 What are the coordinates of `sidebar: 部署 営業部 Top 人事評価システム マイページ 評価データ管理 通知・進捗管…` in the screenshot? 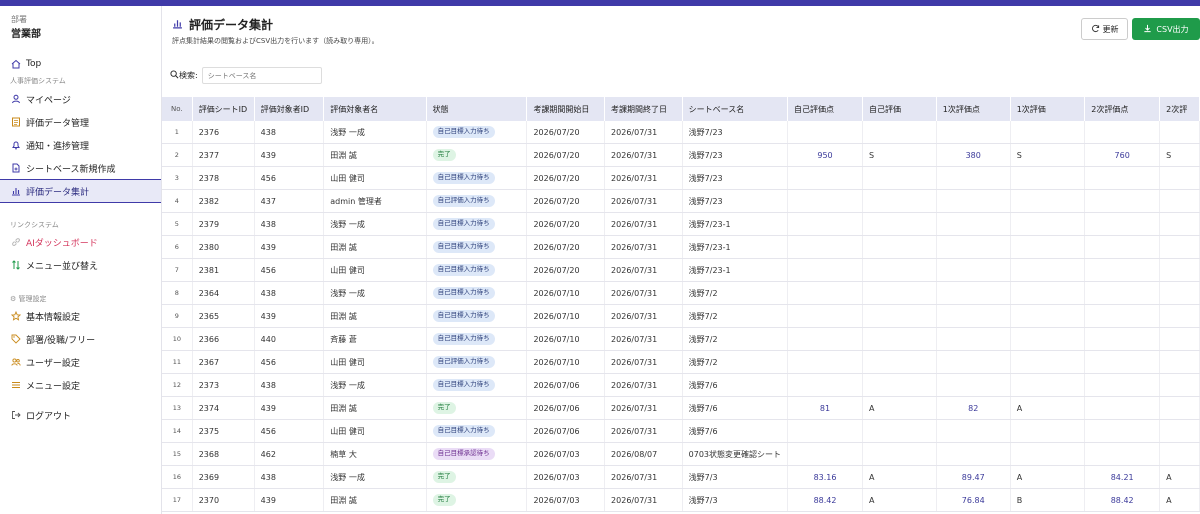 It's located at (81, 260).